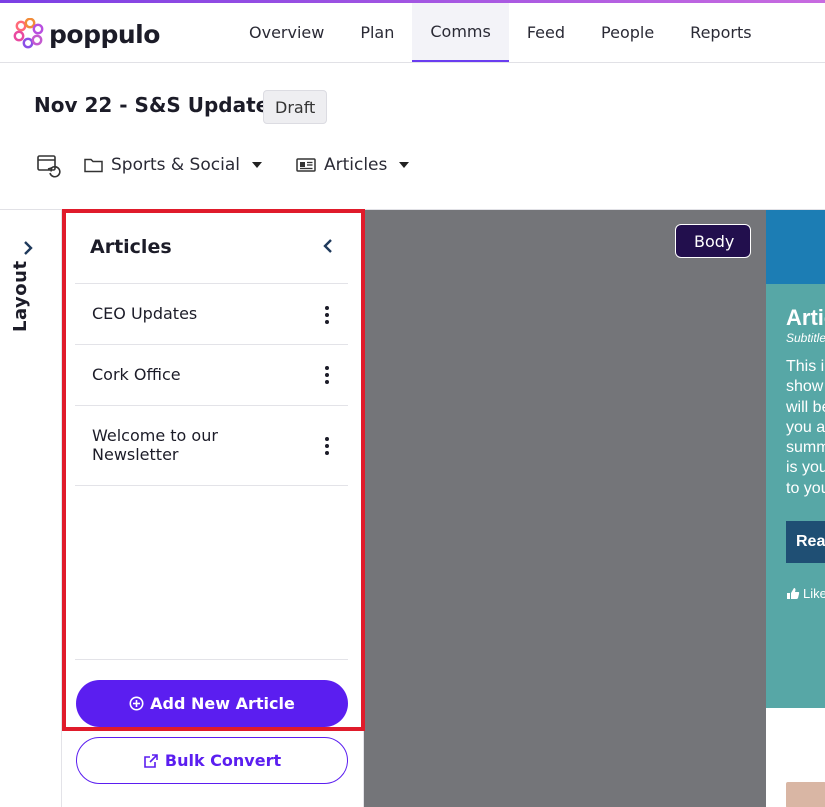 This screenshot has width=825, height=807. Describe the element at coordinates (295, 107) in the screenshot. I see `status-badge: Draft` at that location.